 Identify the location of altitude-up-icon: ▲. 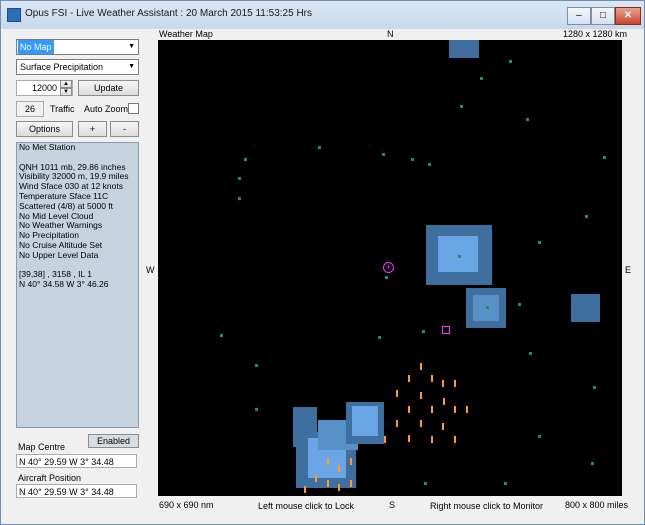
(66, 84).